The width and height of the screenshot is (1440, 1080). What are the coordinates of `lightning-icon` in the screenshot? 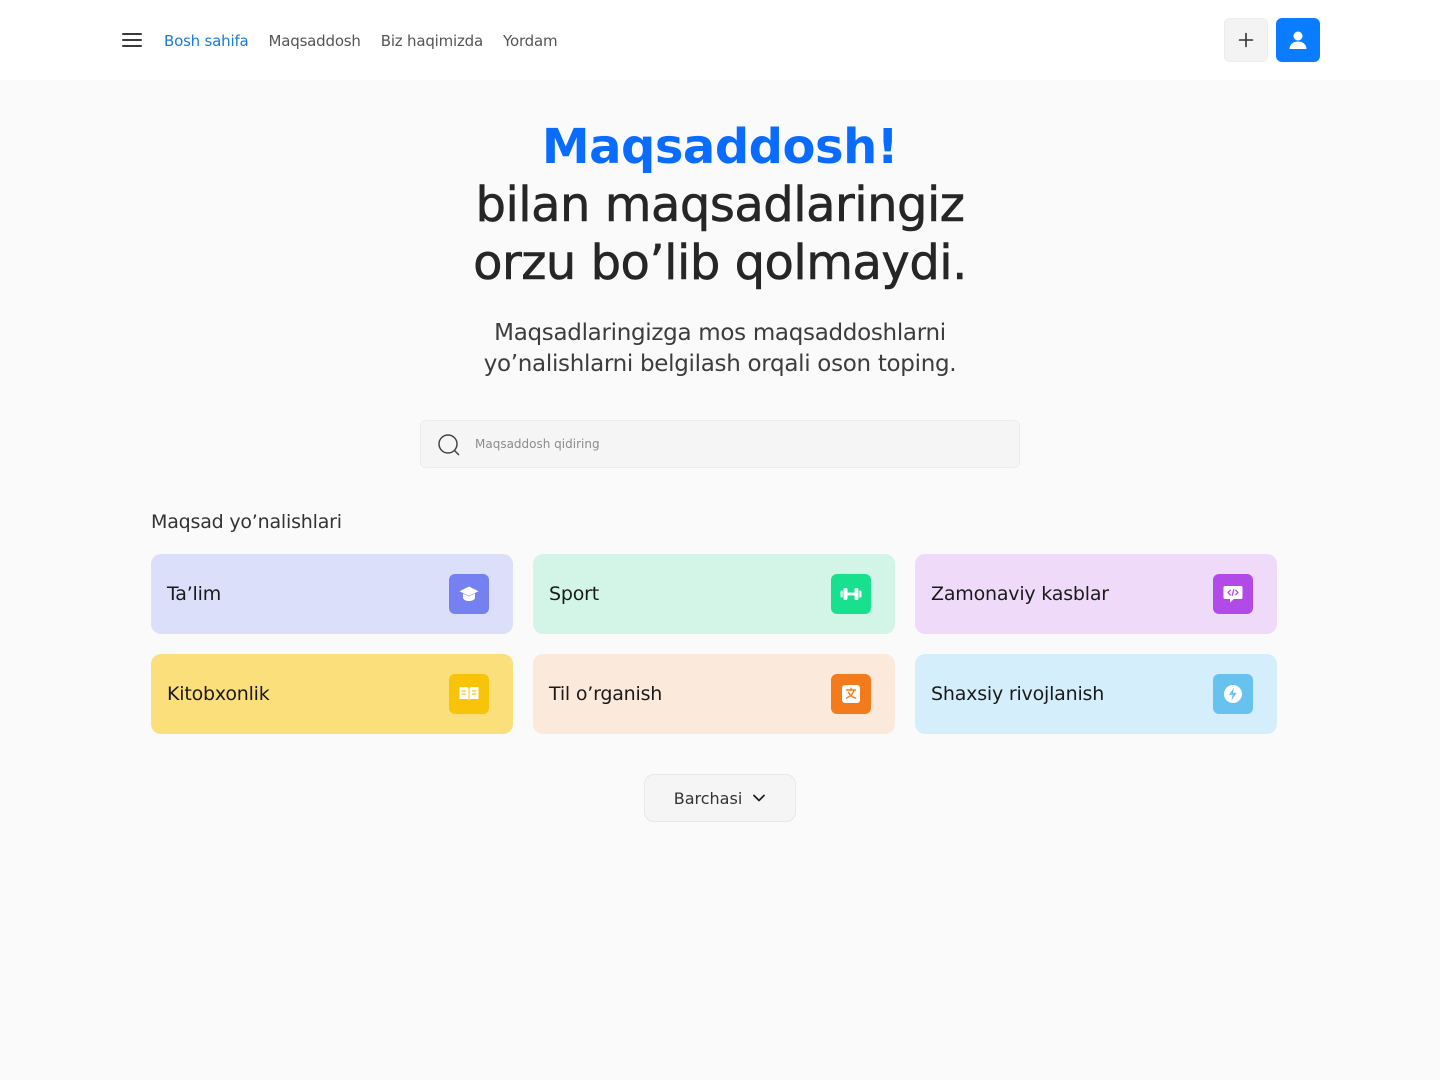 It's located at (1233, 694).